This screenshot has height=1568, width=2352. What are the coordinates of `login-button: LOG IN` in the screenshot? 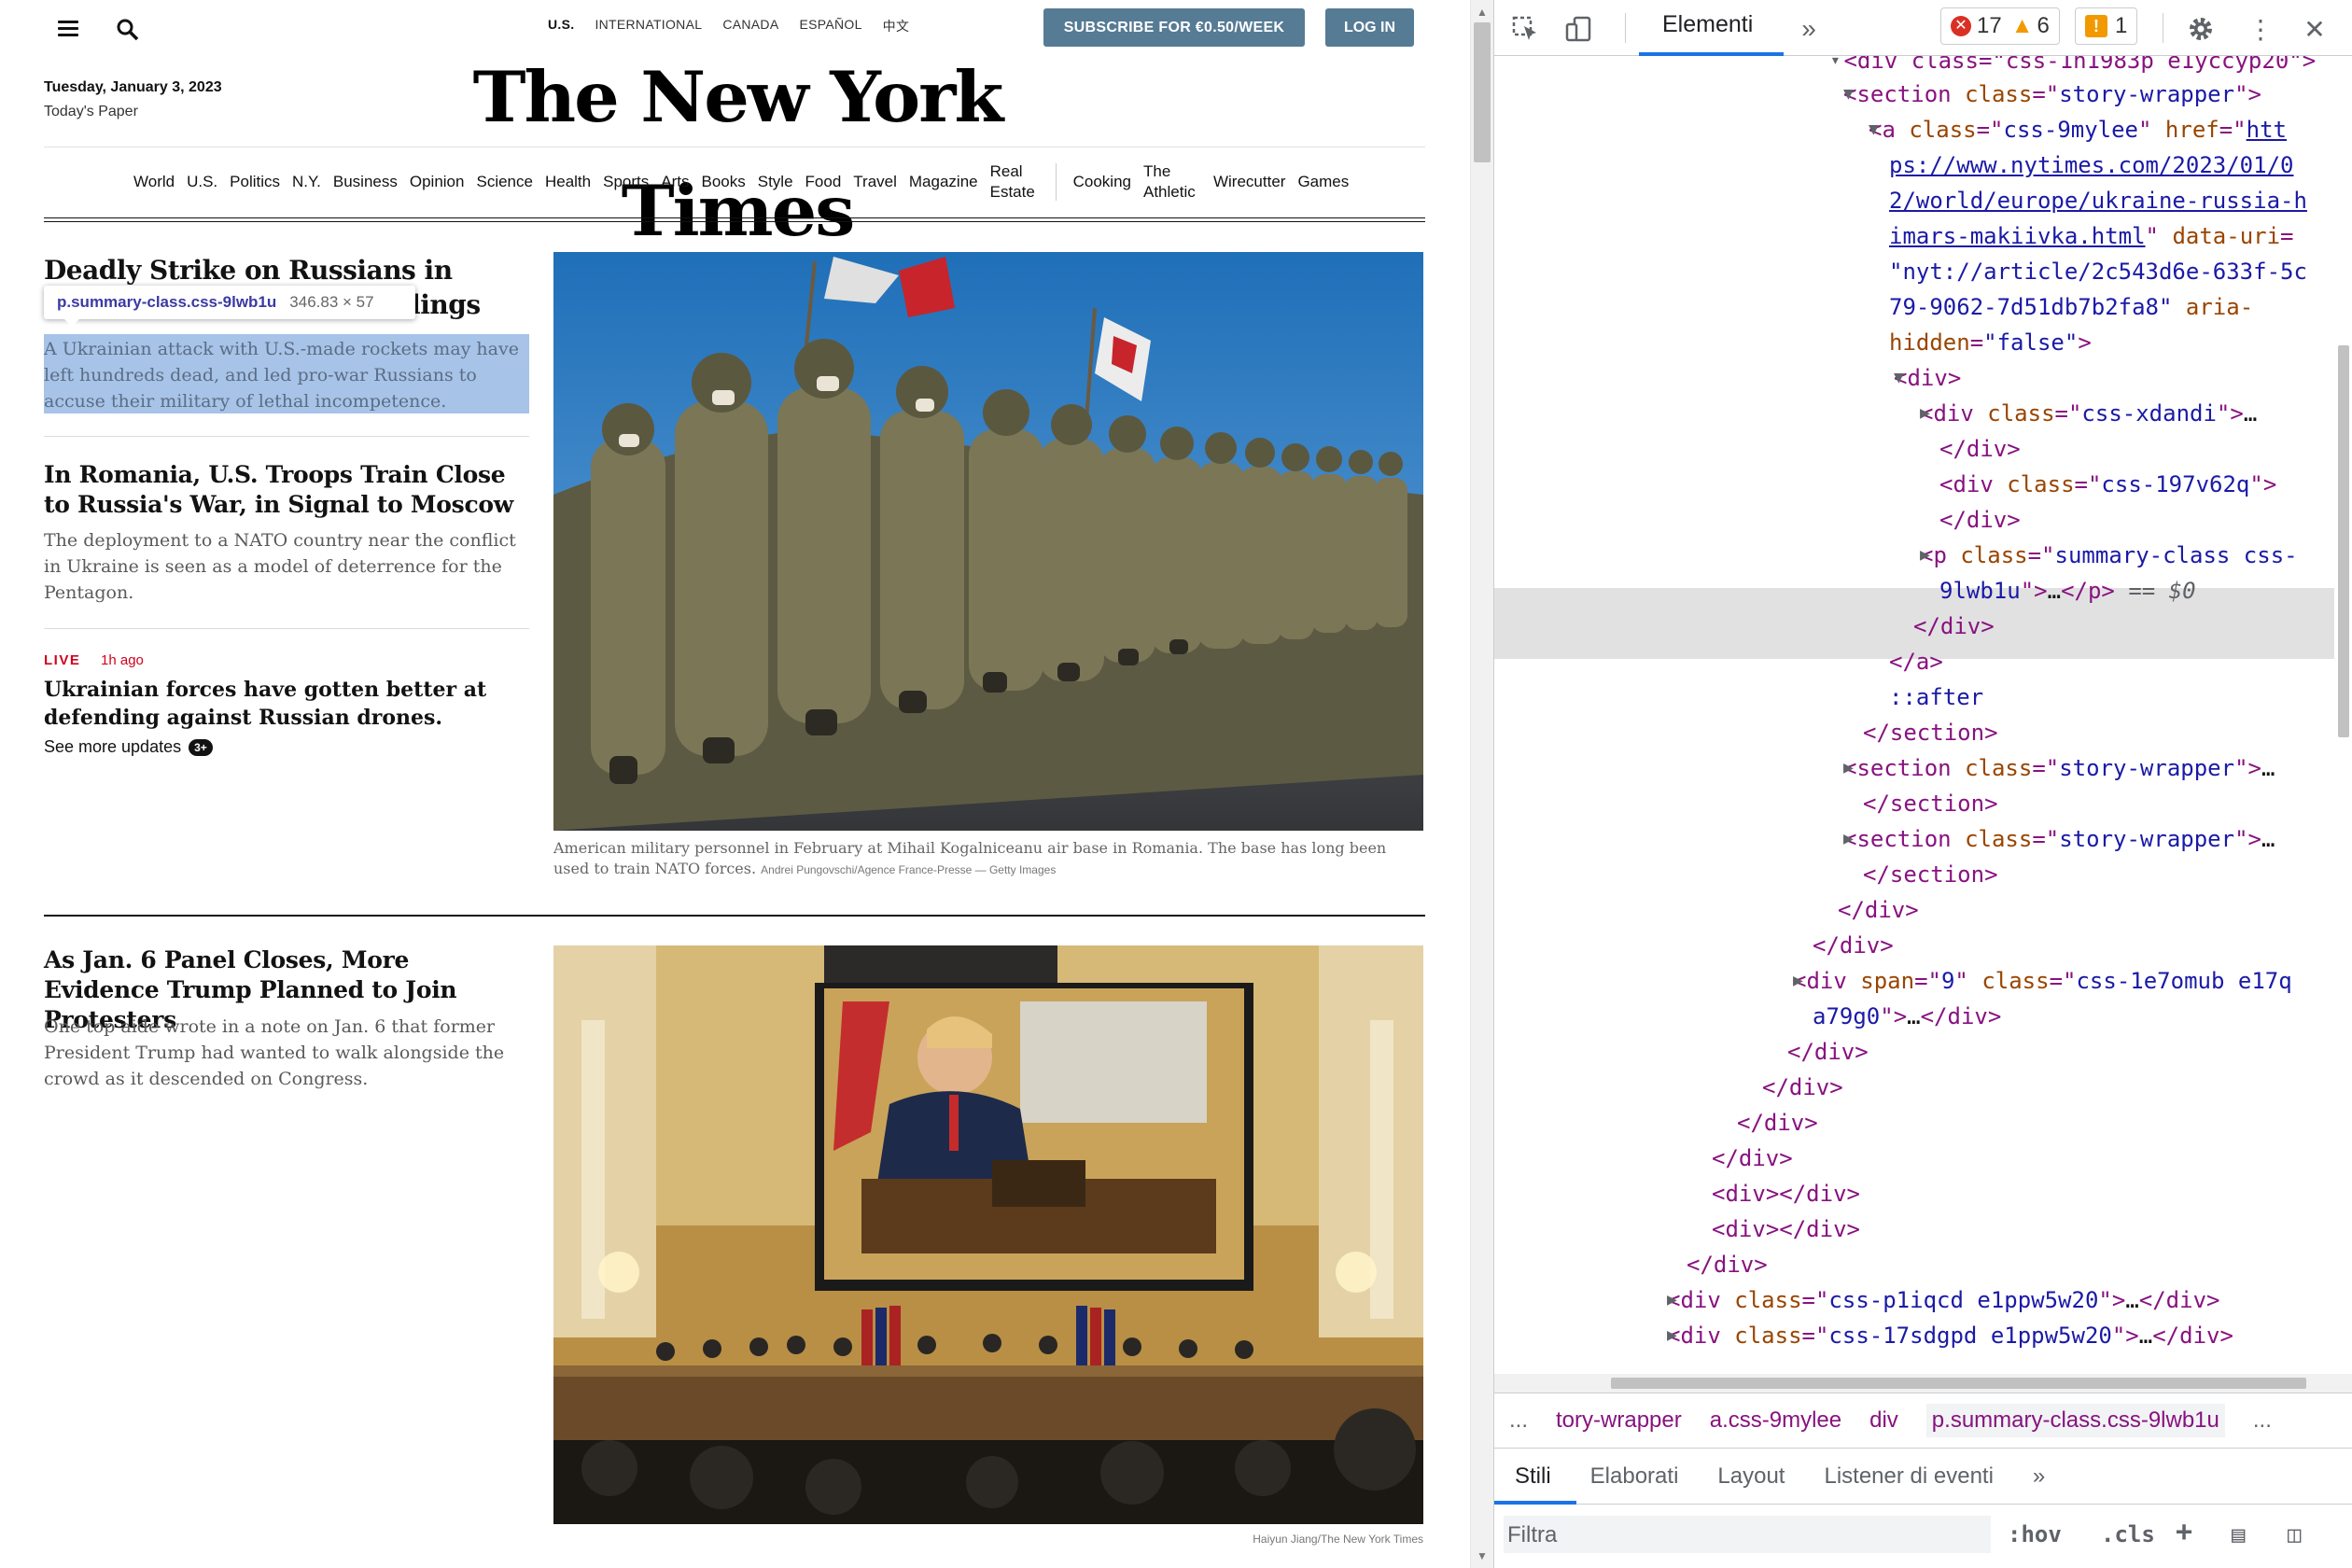 It's located at (1369, 27).